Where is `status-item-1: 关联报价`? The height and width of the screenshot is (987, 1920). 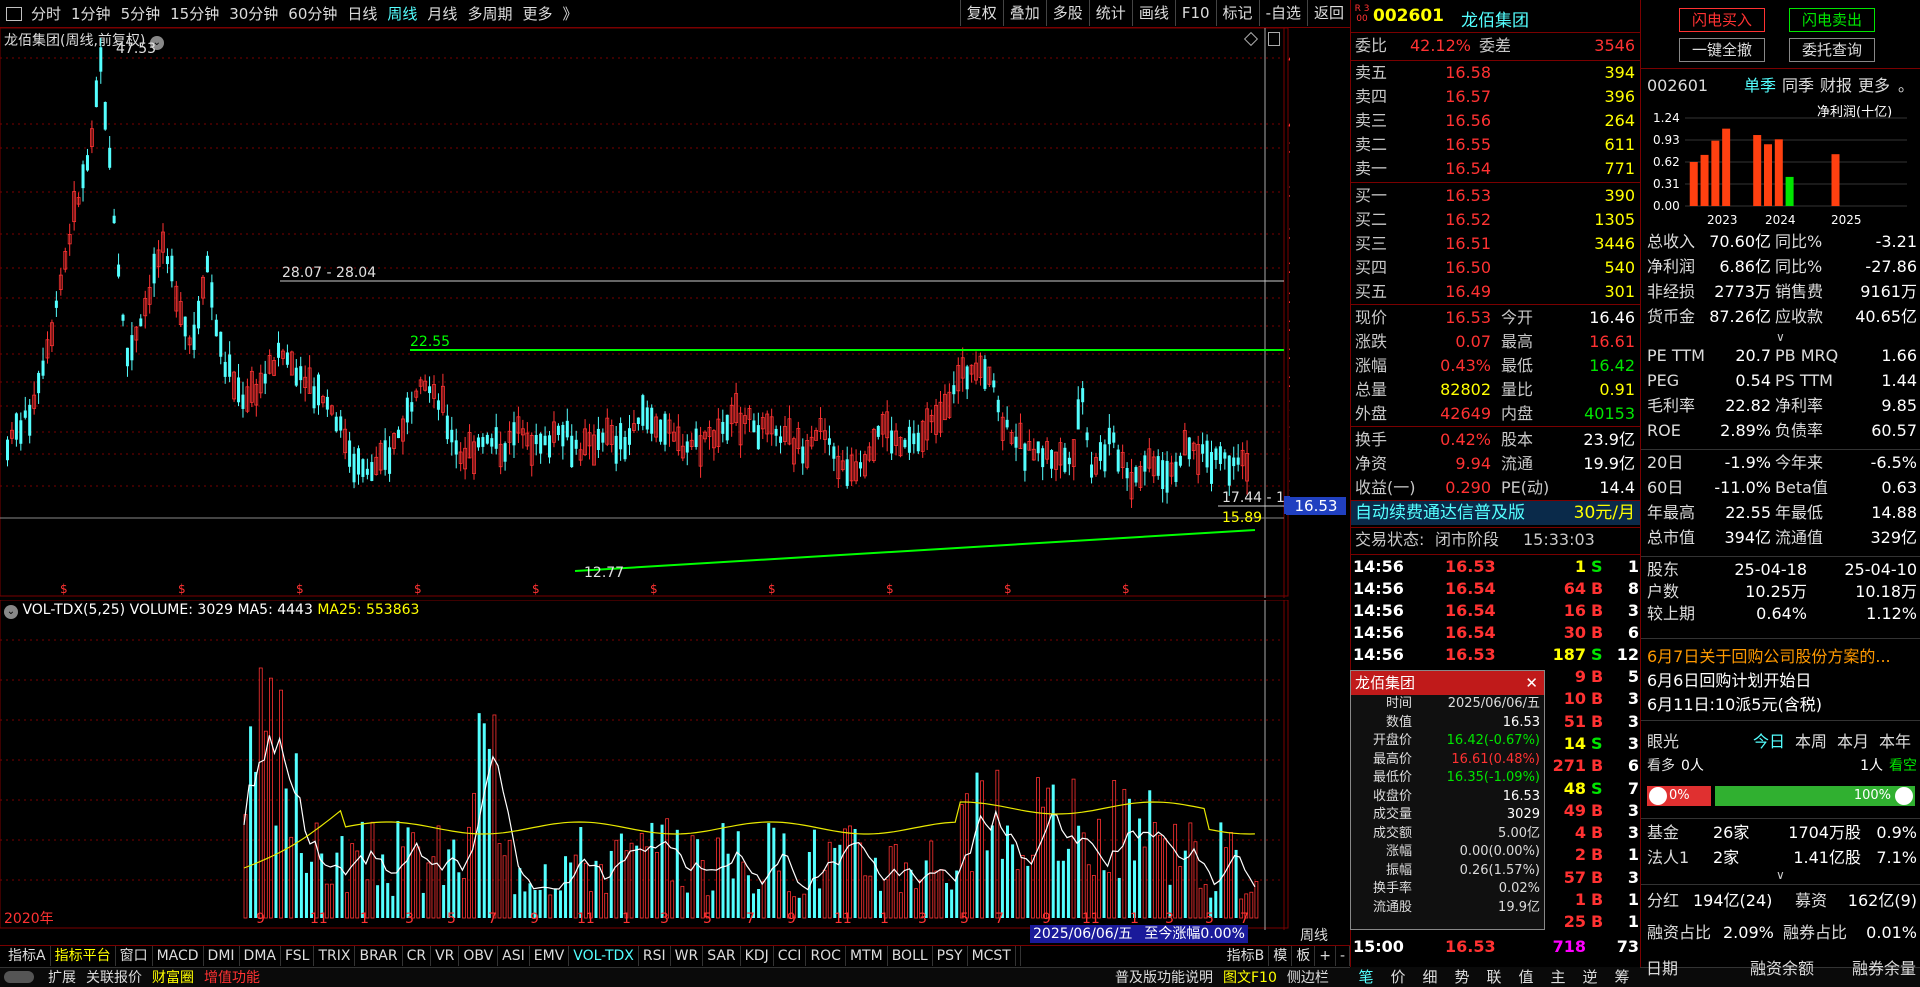 status-item-1: 关联报价 is located at coordinates (114, 977).